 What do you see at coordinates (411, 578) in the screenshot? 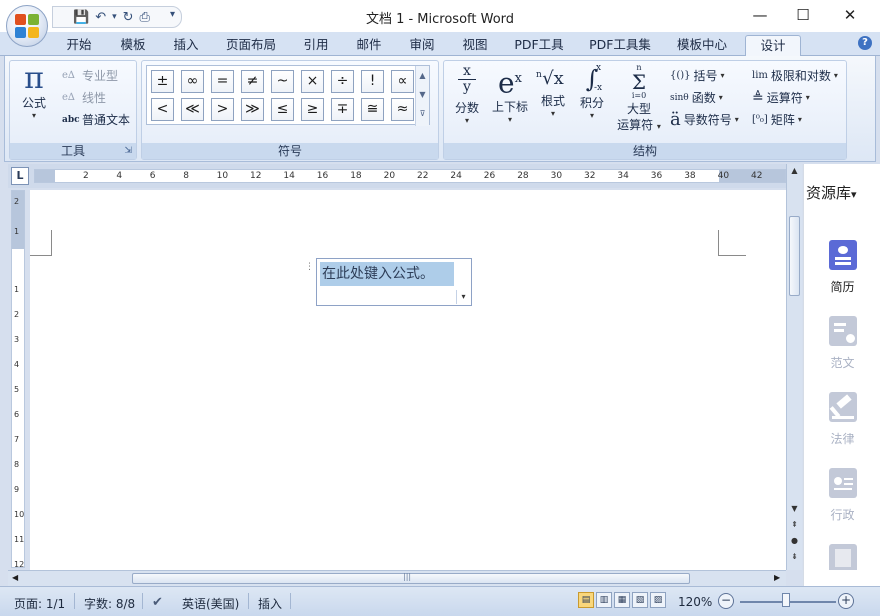
I see `horizontal-scroll-thumb: |||` at bounding box center [411, 578].